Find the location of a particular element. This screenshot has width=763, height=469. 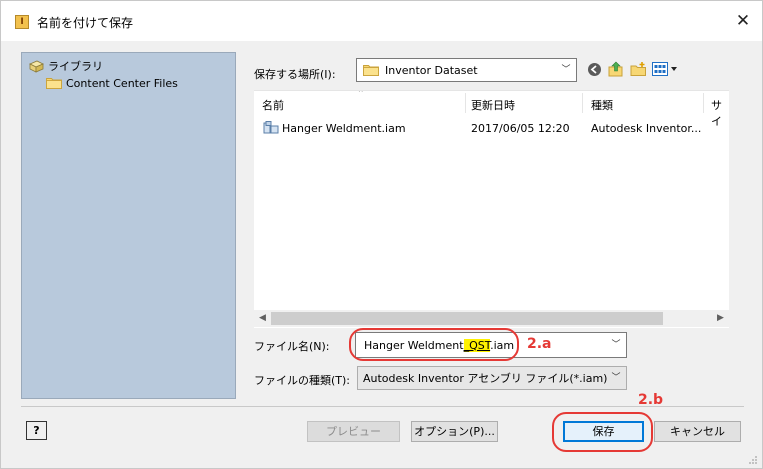

save-in-dropdown: Inventor Dataset ﹀ is located at coordinates (466, 70).